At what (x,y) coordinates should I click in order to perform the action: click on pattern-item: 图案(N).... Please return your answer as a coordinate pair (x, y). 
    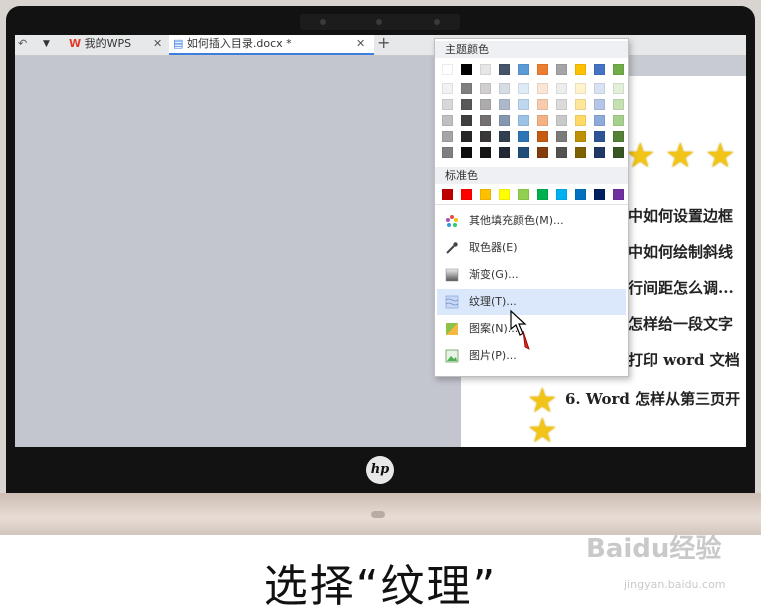
    Looking at the image, I should click on (531, 329).